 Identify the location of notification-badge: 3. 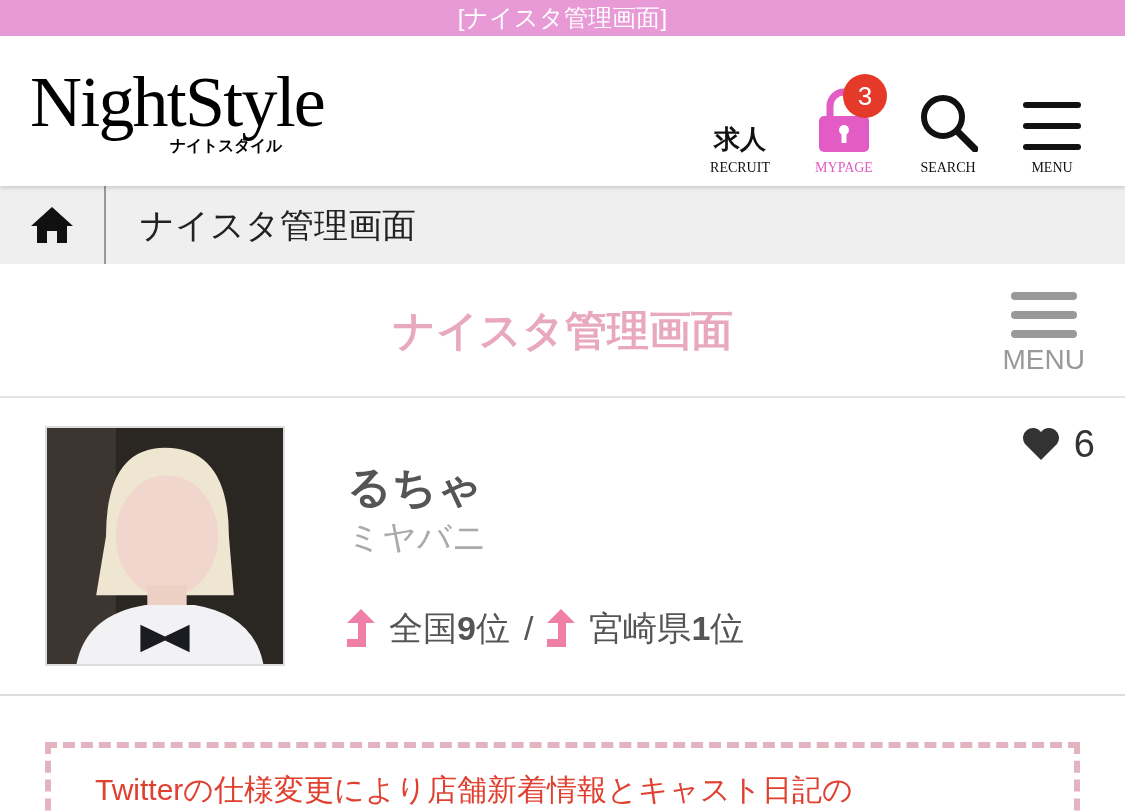
(865, 96).